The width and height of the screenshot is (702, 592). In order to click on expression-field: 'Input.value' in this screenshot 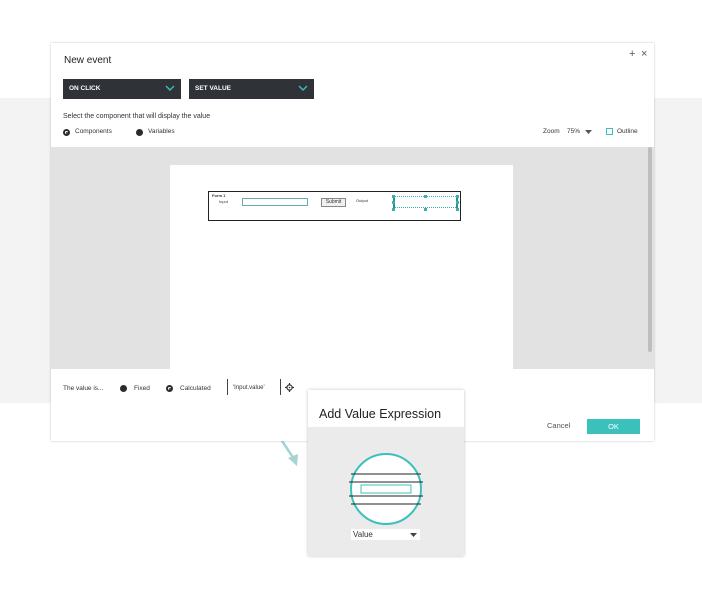, I will do `click(254, 387)`.